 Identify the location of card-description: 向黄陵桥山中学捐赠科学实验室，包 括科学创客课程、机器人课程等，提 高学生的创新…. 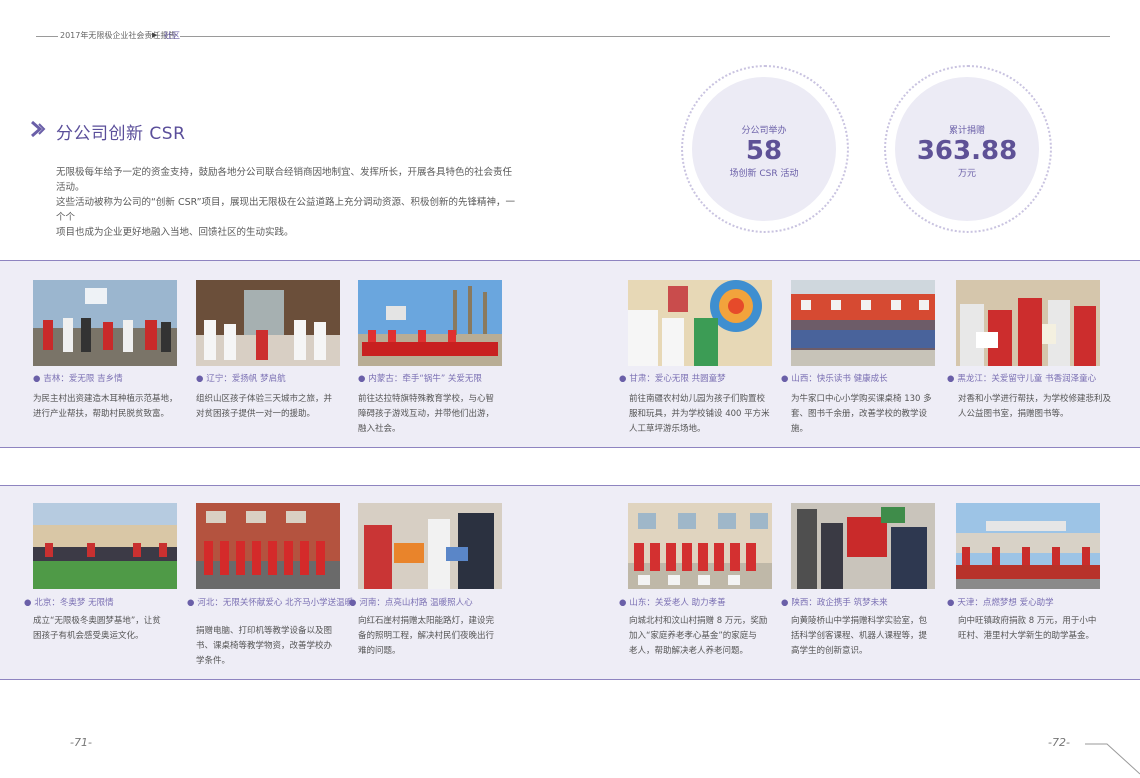
(866, 636).